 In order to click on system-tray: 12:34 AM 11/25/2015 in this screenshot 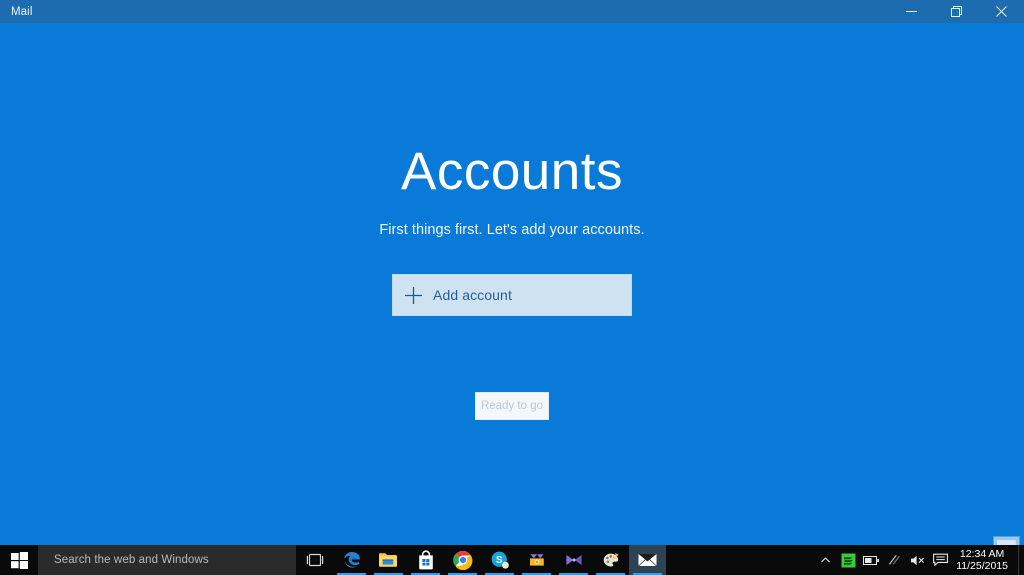, I will do `click(919, 560)`.